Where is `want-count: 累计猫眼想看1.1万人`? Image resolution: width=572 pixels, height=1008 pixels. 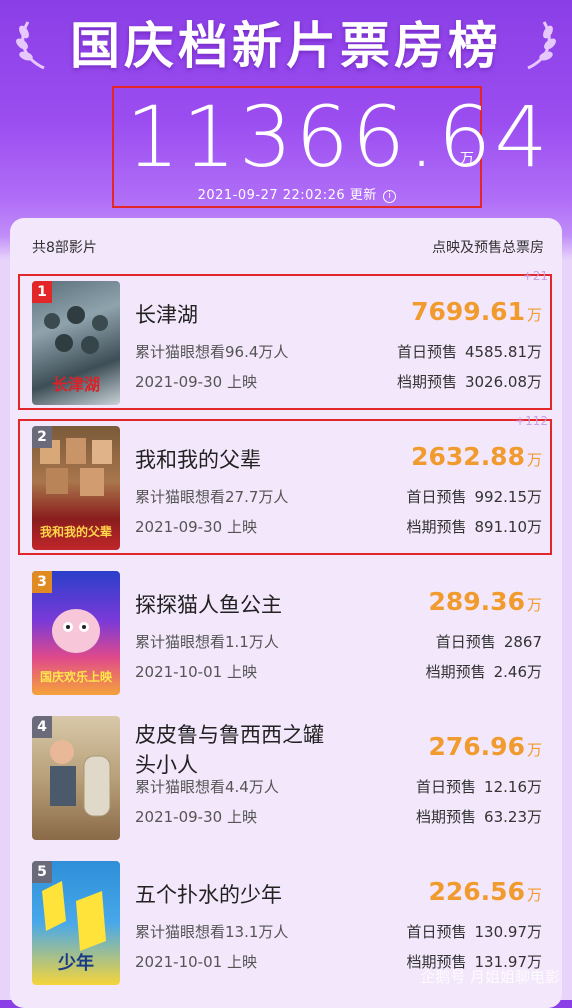
want-count: 累计猫眼想看1.1万人 is located at coordinates (207, 642).